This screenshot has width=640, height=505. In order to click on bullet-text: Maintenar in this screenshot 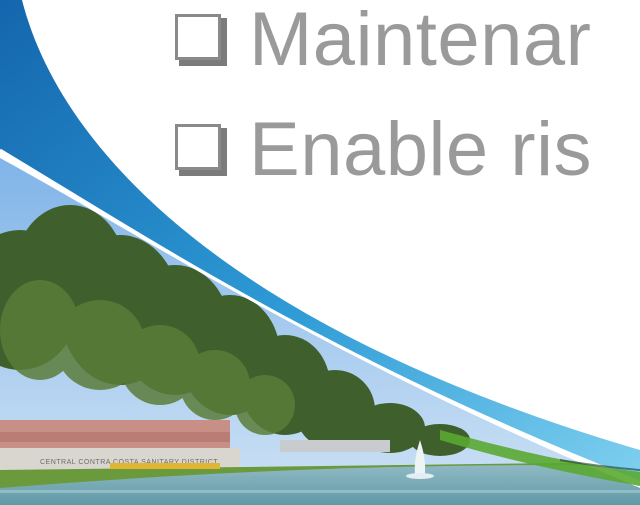, I will do `click(420, 41)`.